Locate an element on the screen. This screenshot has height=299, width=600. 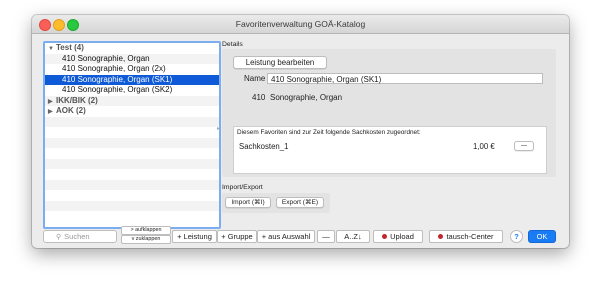
tree-group-label: Test (4) is located at coordinates (70, 47).